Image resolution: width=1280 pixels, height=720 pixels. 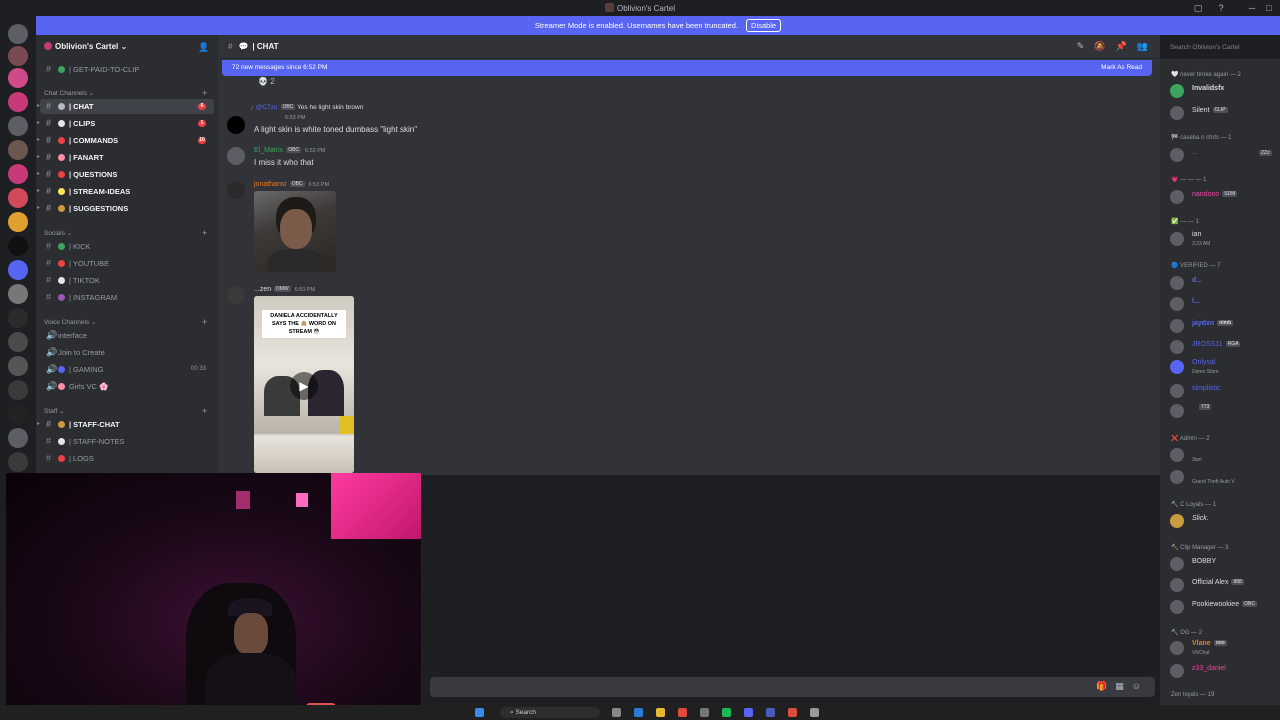 I want to click on channel-questions: ▸ # | QUESTIONS, so click(x=125, y=174).